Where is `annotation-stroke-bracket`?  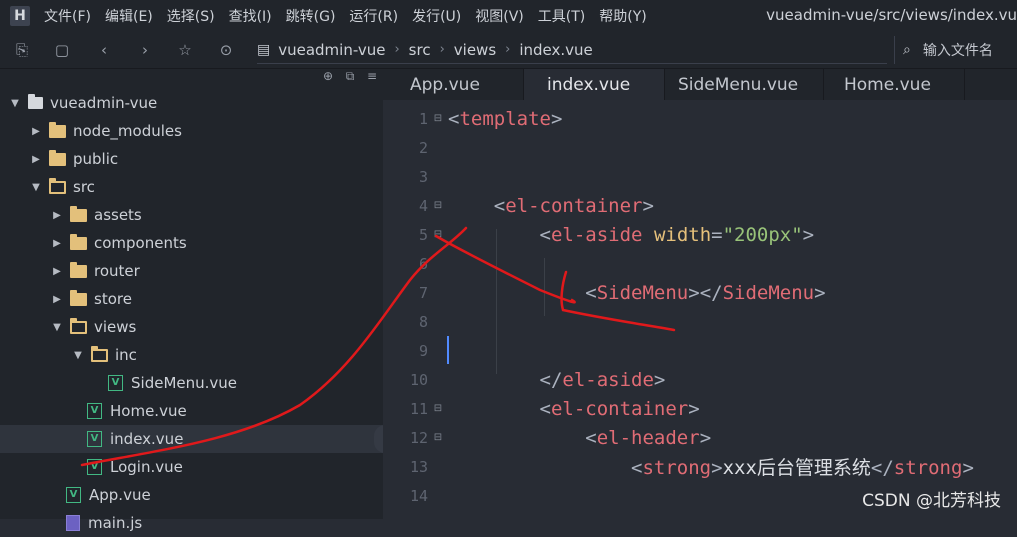 annotation-stroke-bracket is located at coordinates (618, 301).